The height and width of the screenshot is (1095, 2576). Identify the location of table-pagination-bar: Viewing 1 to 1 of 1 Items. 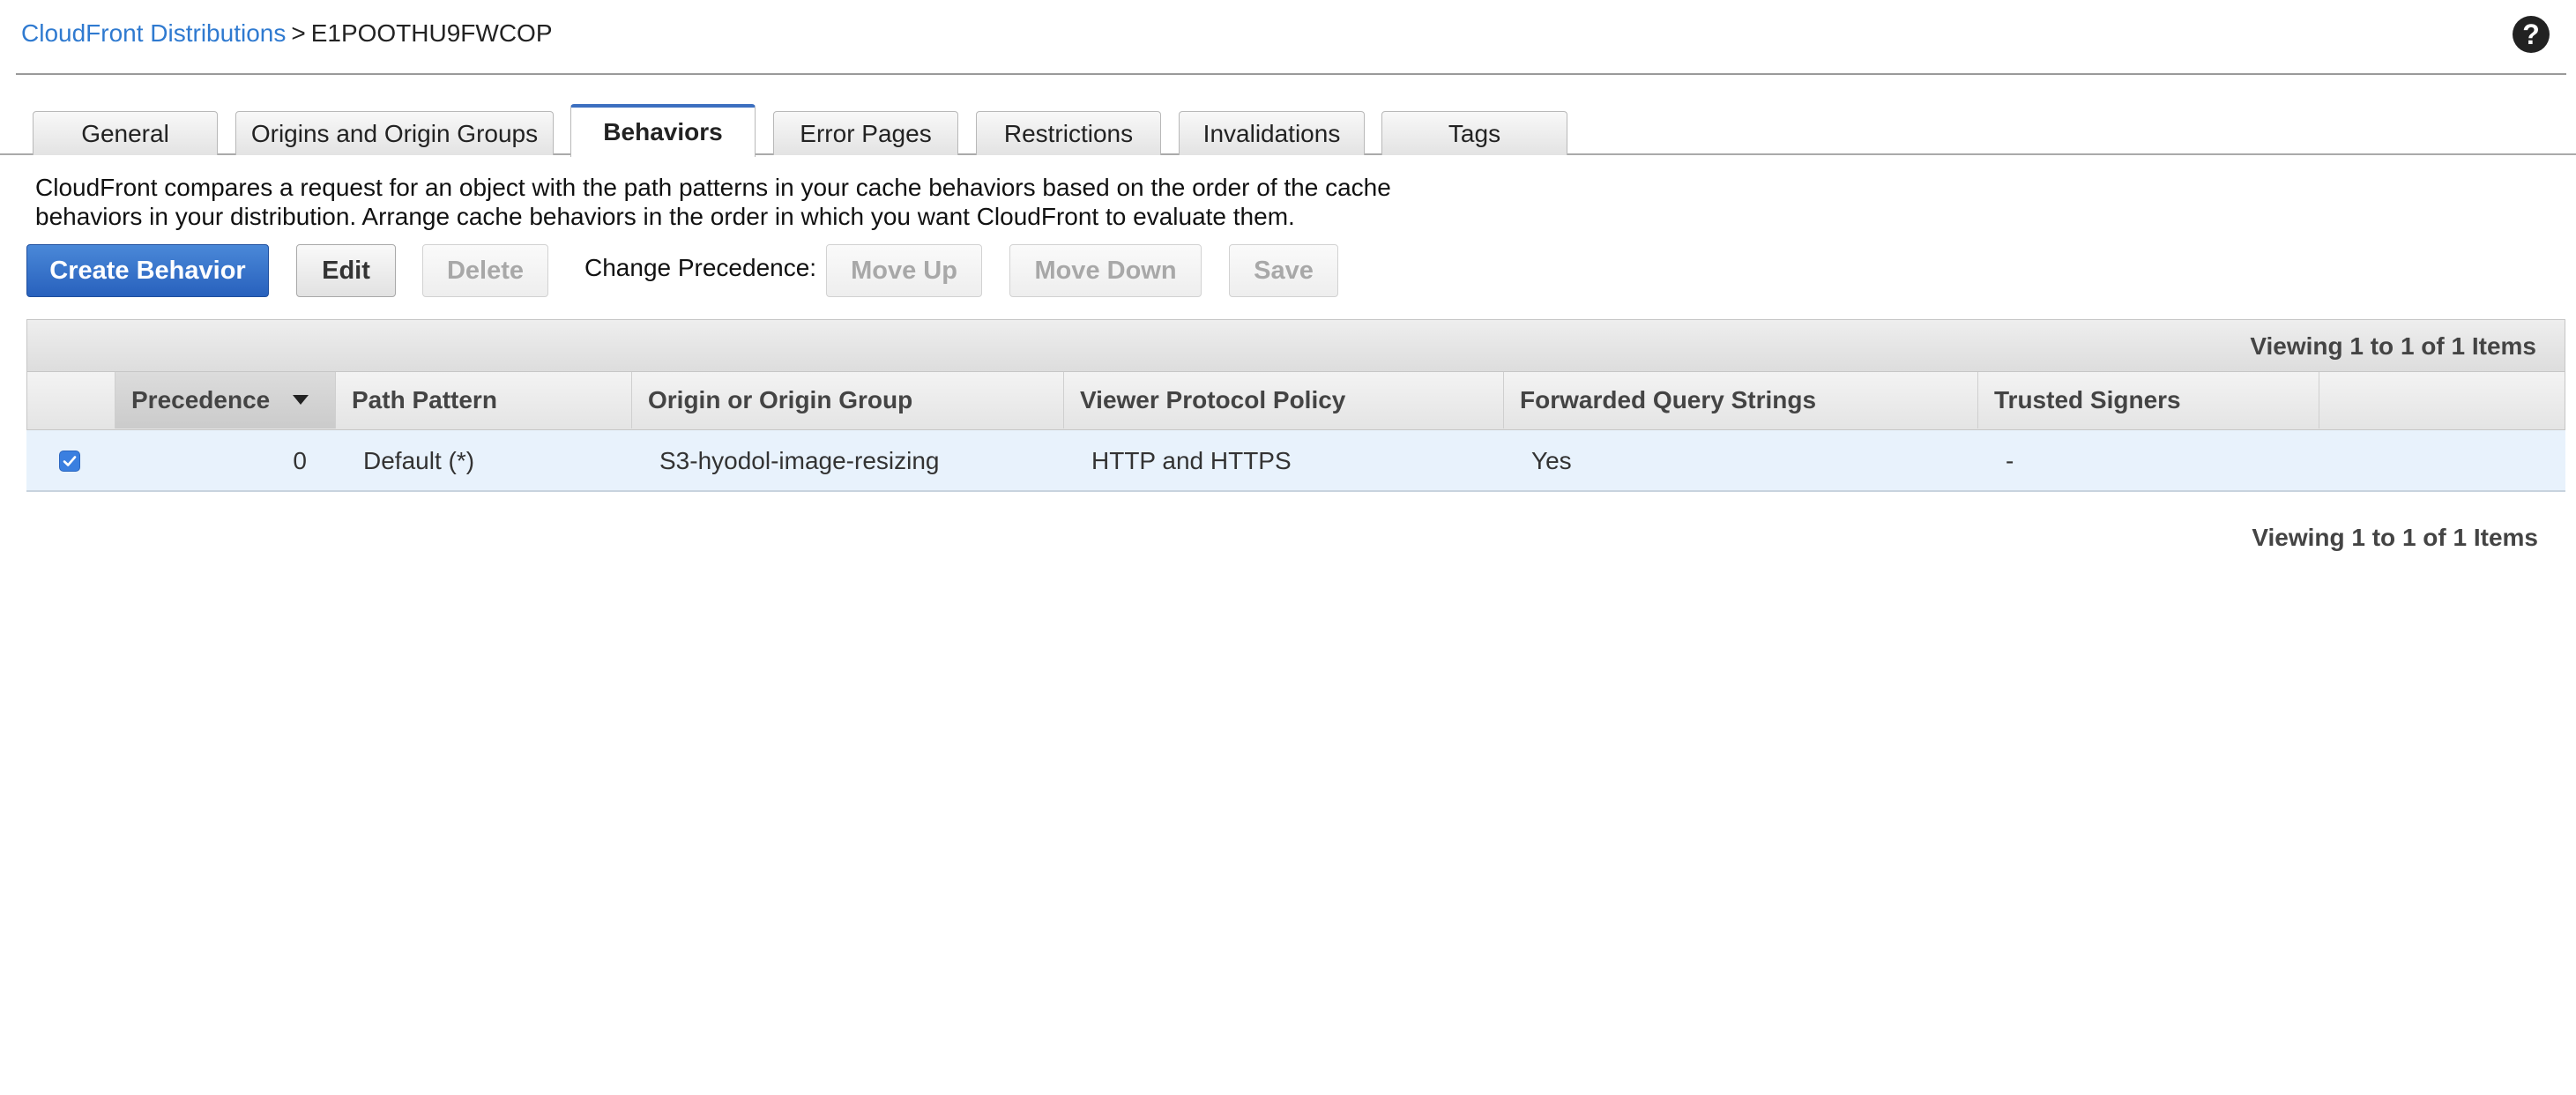
(1295, 345).